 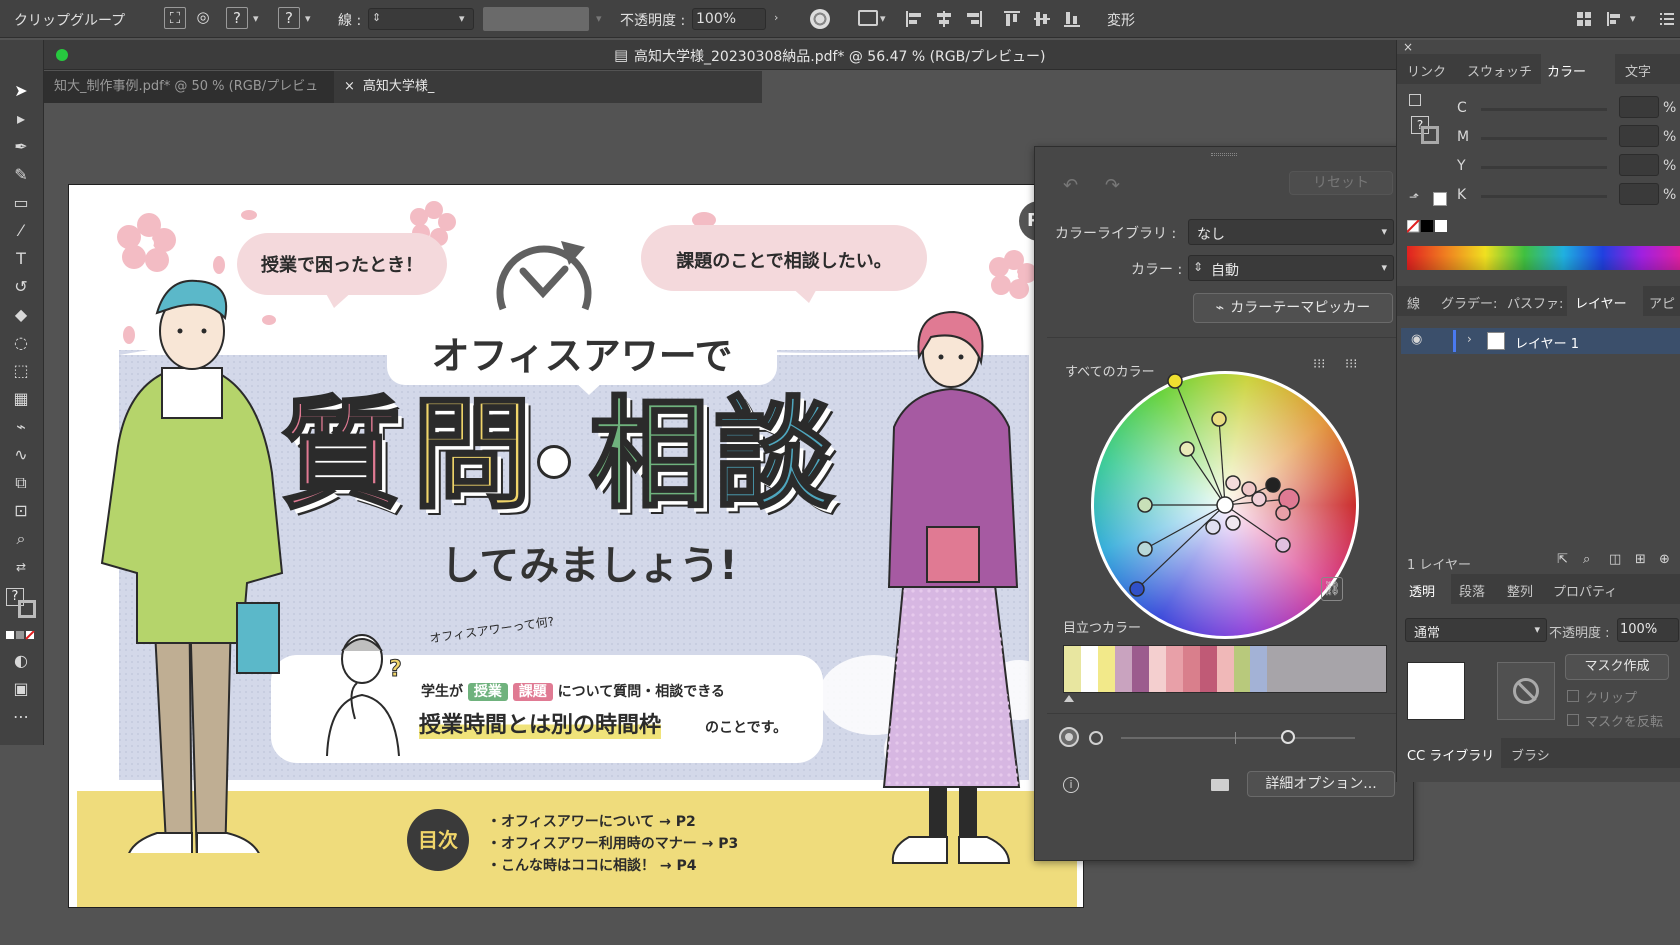 I want to click on redo-icon: ↷, so click(x=1112, y=185).